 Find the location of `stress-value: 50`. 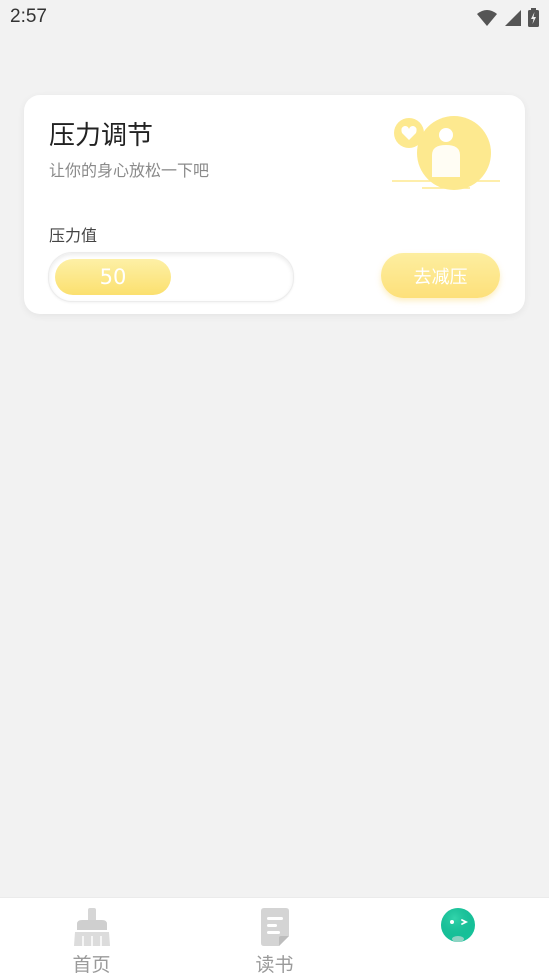

stress-value: 50 is located at coordinates (113, 277).